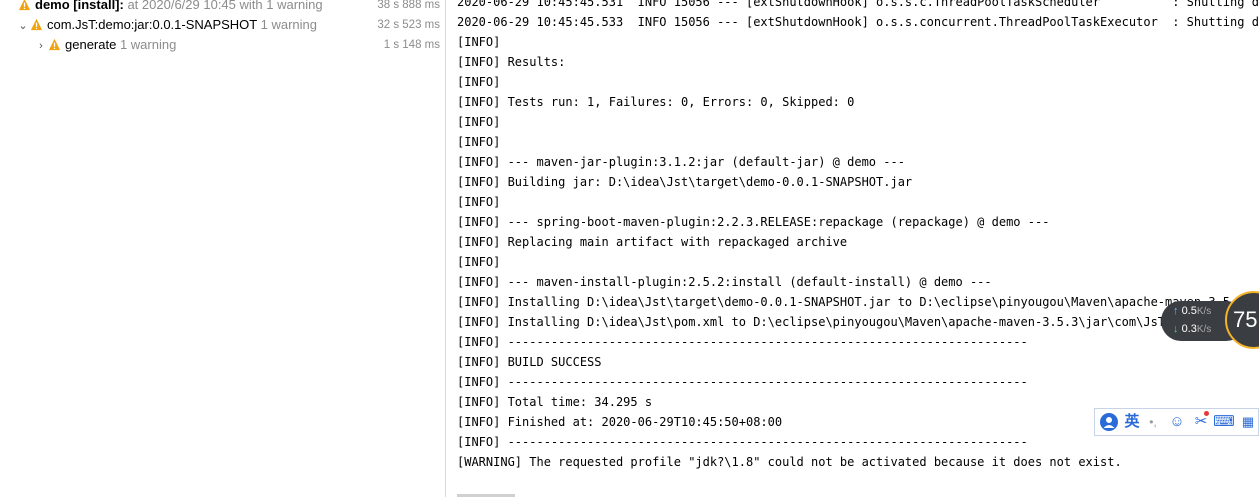 This screenshot has width=1259, height=497. Describe the element at coordinates (408, 25) in the screenshot. I see `tree-row-duration: 32 s 523 ms` at that location.